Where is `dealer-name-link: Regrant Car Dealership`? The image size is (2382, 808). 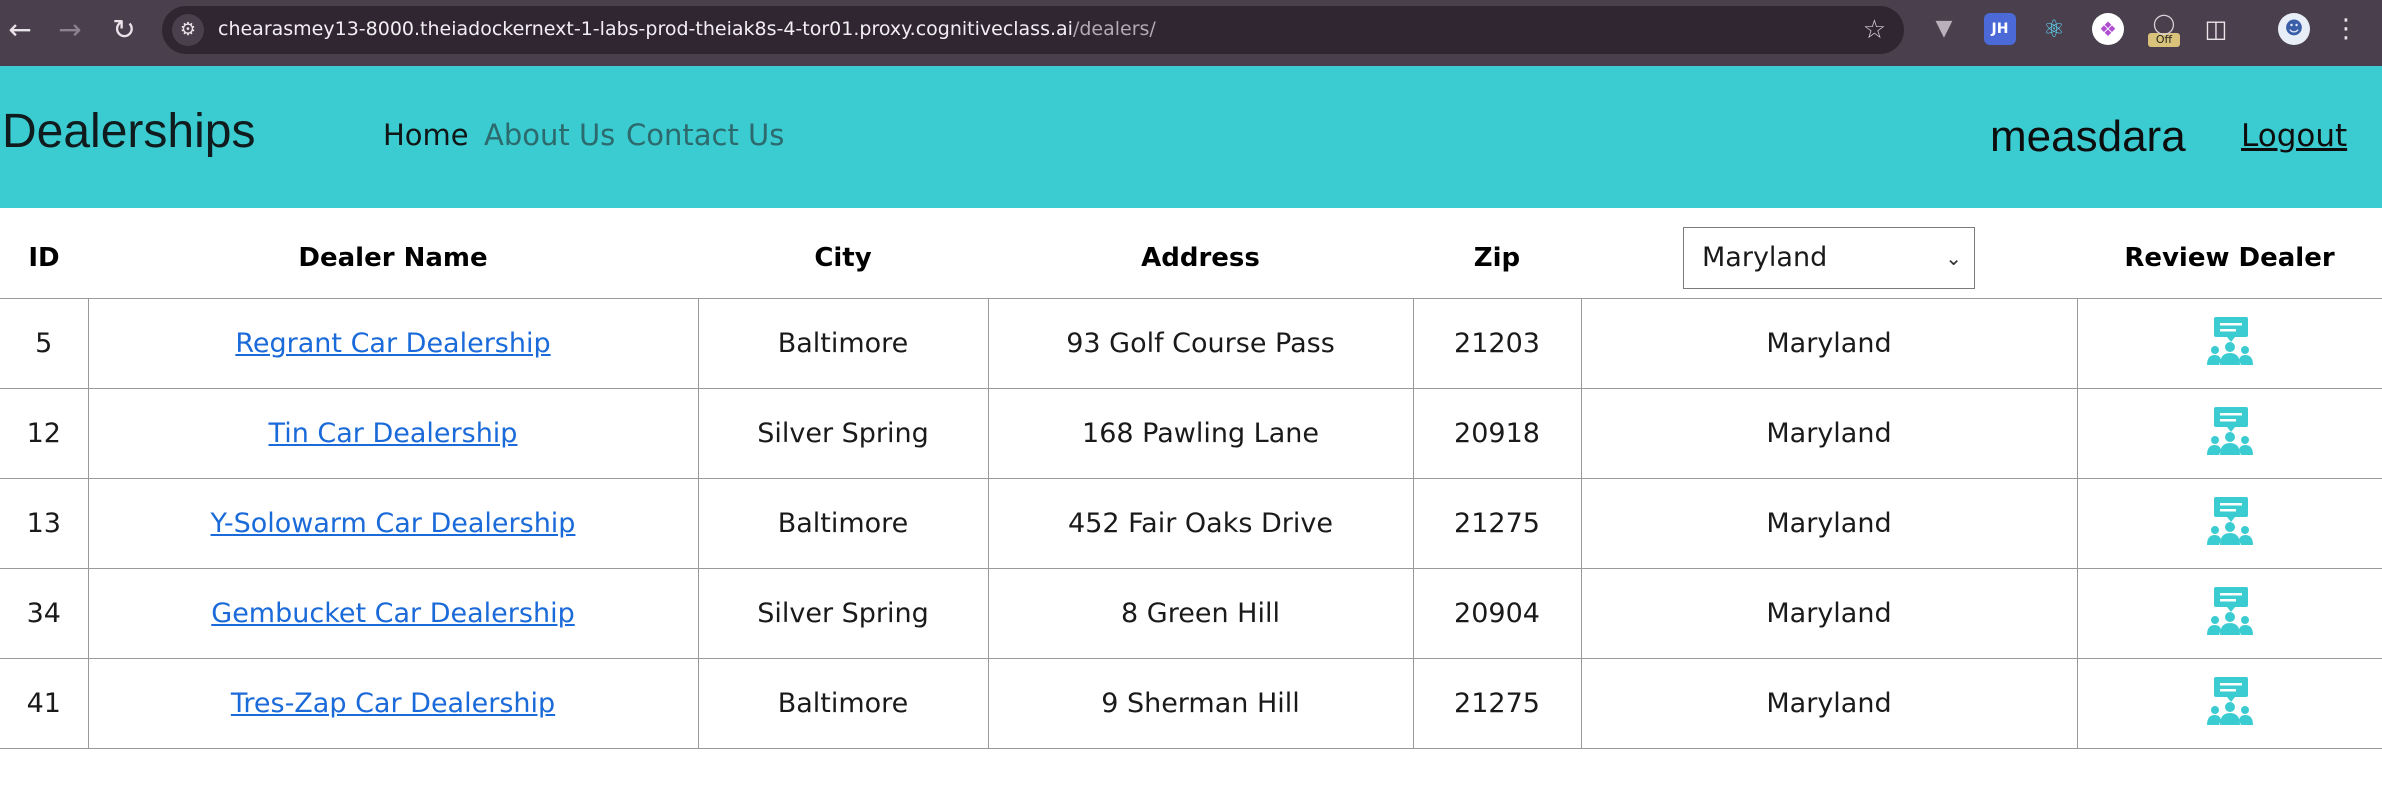
dealer-name-link: Regrant Car Dealership is located at coordinates (392, 343).